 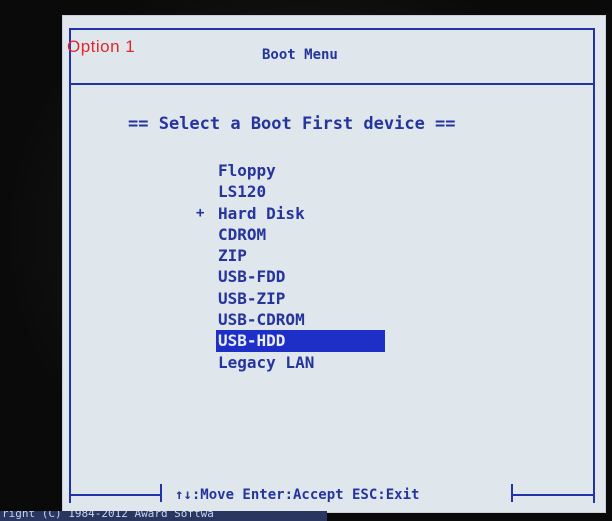 What do you see at coordinates (242, 234) in the screenshot?
I see `boot-item-label: CDROM` at bounding box center [242, 234].